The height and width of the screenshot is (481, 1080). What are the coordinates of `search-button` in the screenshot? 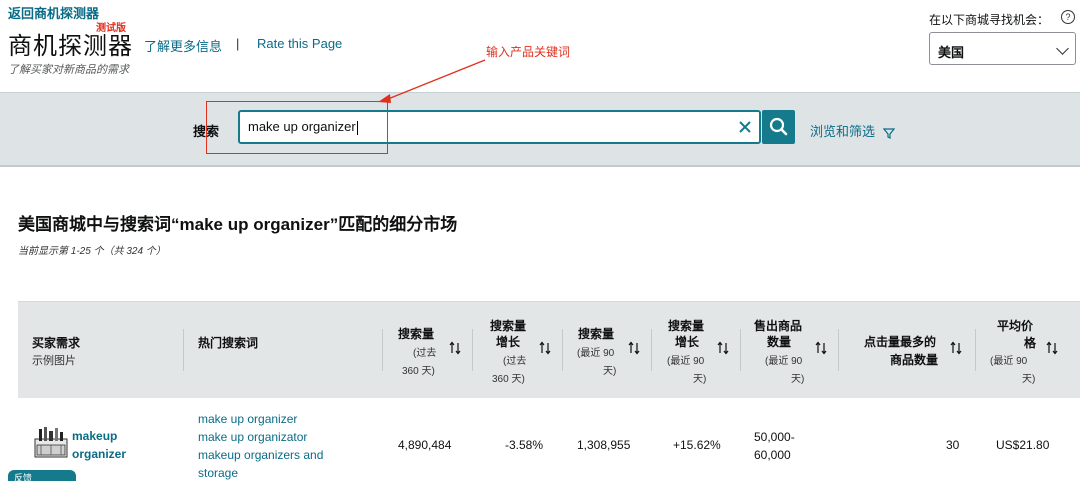 It's located at (778, 127).